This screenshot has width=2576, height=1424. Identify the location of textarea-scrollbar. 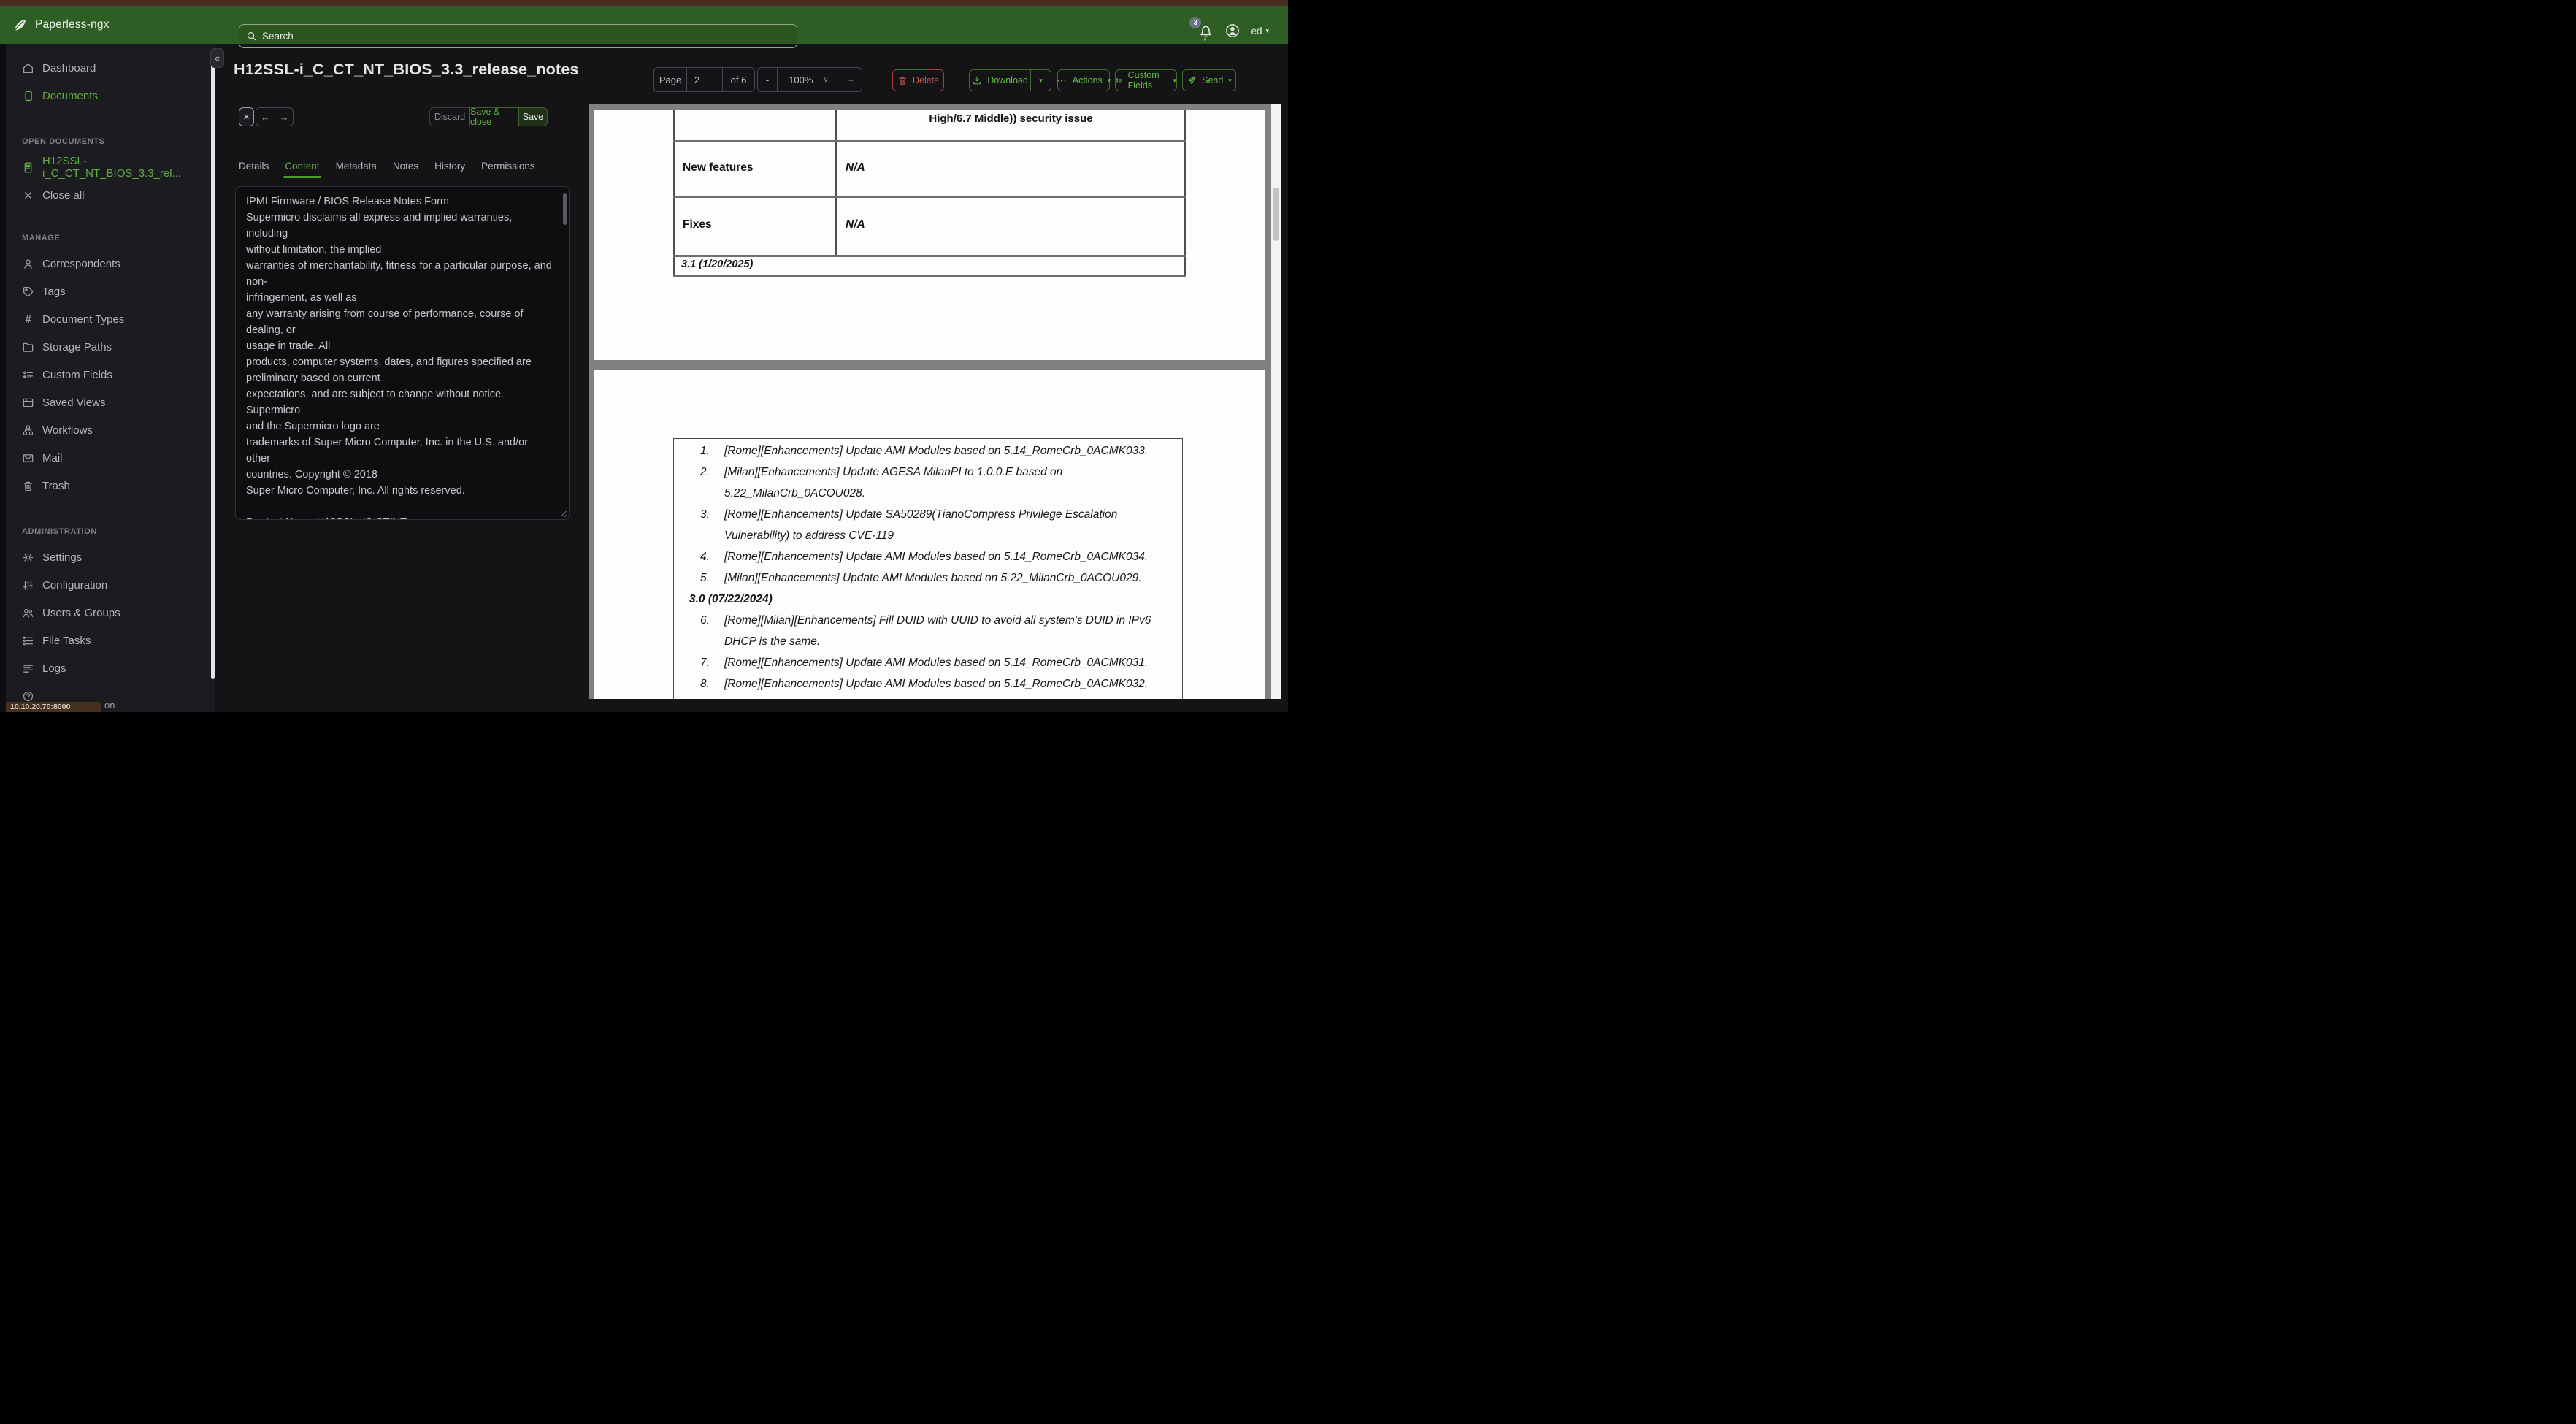
(565, 209).